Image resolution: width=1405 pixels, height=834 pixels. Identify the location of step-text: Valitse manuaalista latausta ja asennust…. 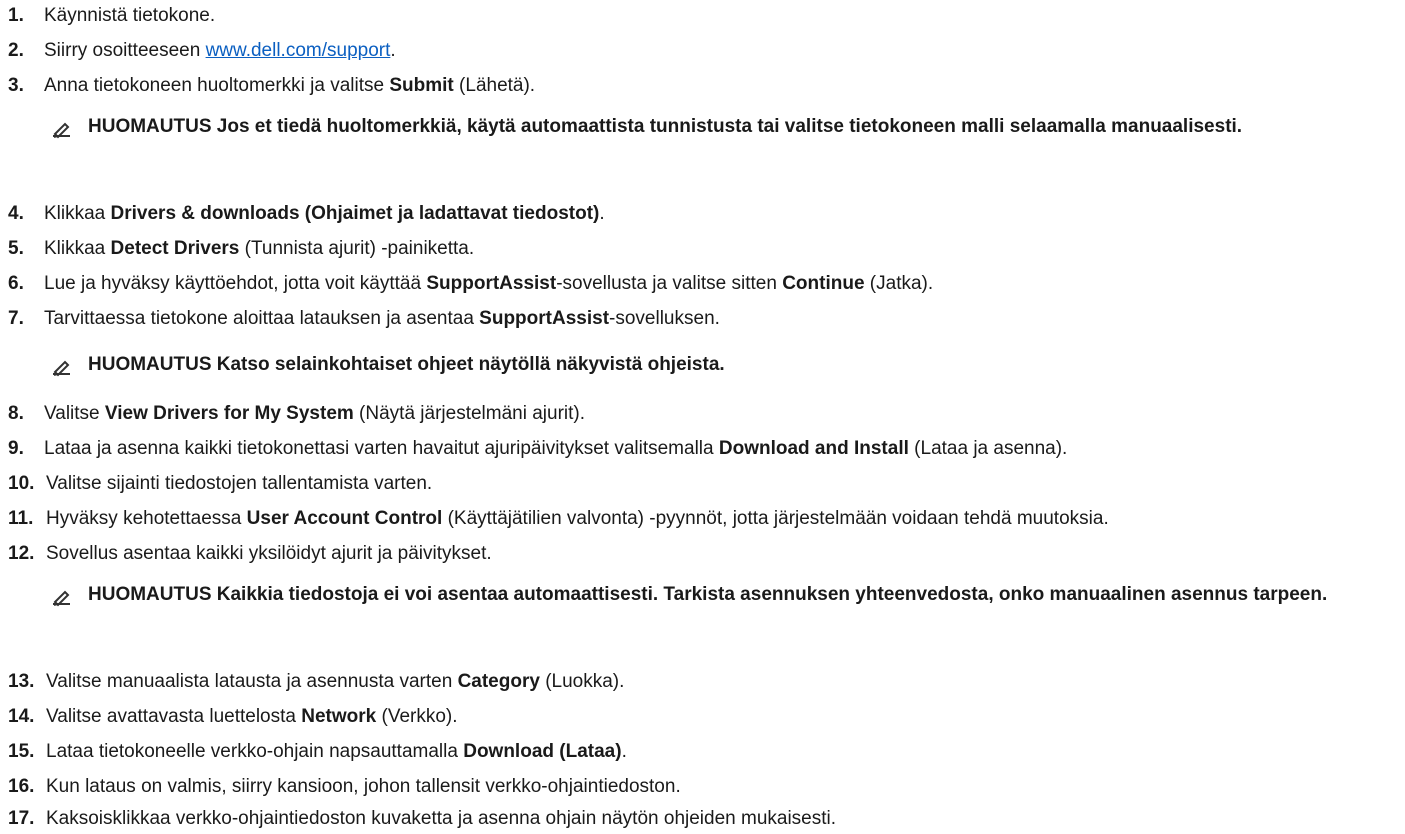
(252, 681).